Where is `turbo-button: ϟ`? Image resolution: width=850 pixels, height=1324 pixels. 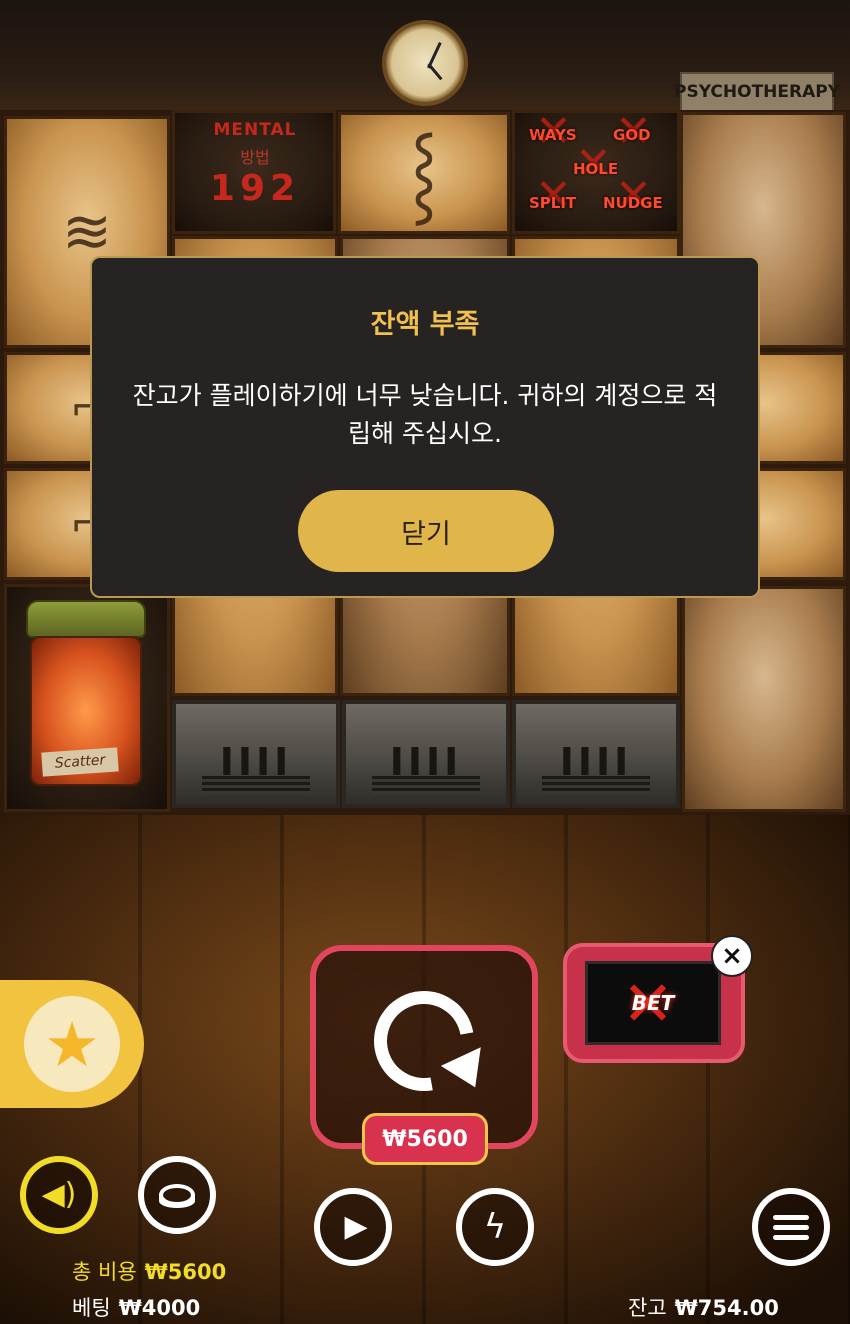 turbo-button: ϟ is located at coordinates (495, 1227).